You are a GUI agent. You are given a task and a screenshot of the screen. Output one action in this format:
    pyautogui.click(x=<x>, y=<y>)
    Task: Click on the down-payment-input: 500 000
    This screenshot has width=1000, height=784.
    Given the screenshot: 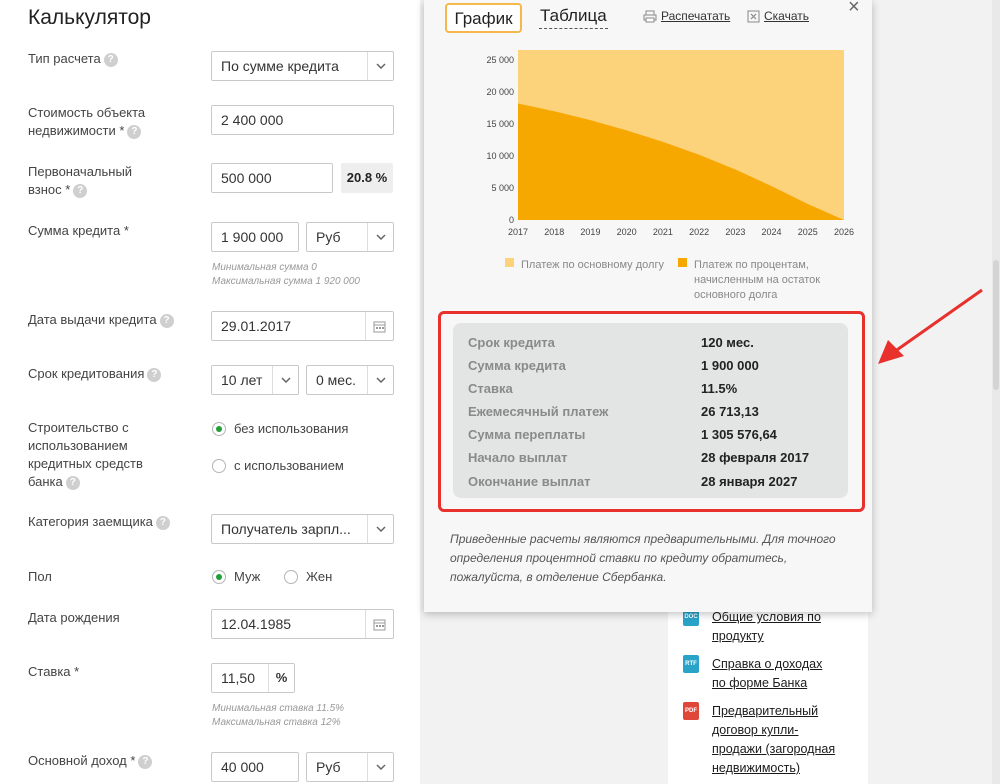 What is the action you would take?
    pyautogui.click(x=272, y=178)
    